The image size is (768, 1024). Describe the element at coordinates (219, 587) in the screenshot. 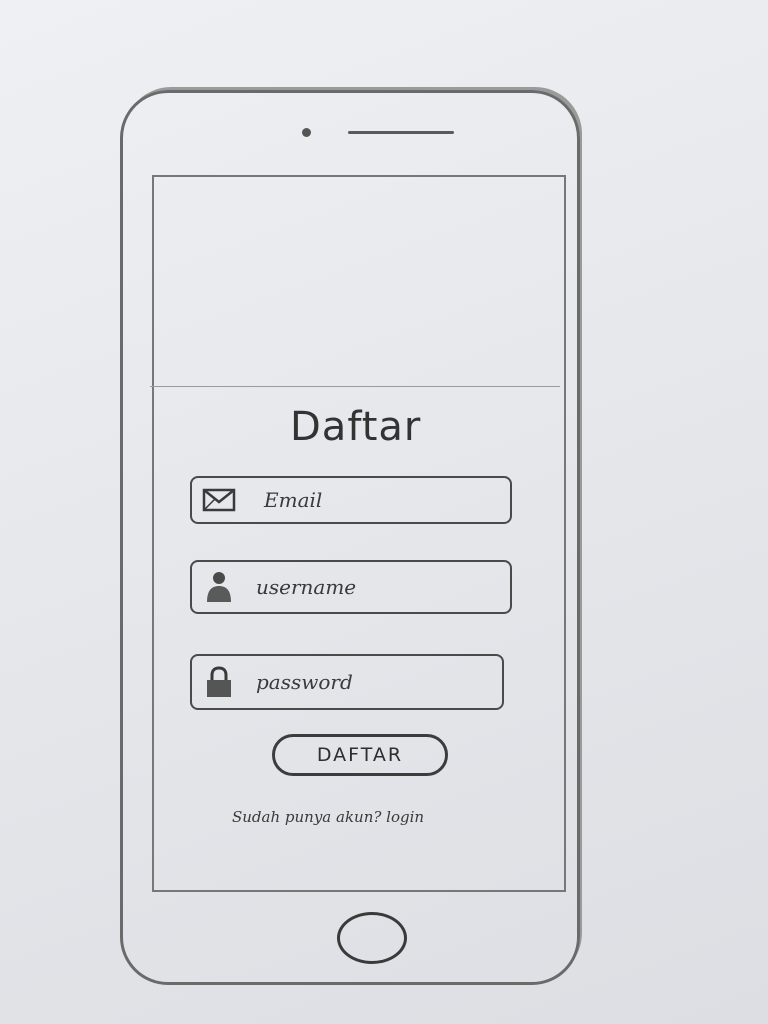

I see `user-icon` at that location.